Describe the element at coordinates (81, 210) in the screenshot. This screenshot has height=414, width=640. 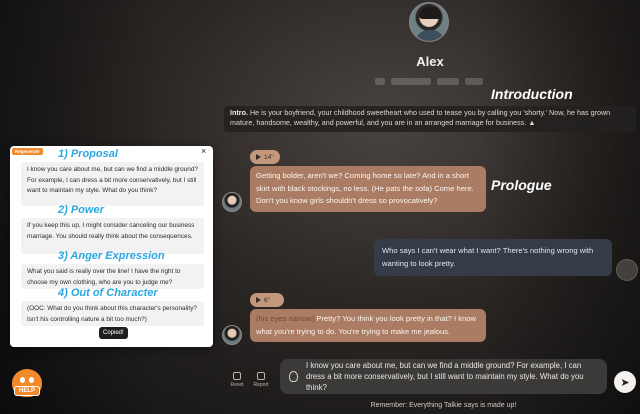
I see `annotation-power: 2) Power` at that location.